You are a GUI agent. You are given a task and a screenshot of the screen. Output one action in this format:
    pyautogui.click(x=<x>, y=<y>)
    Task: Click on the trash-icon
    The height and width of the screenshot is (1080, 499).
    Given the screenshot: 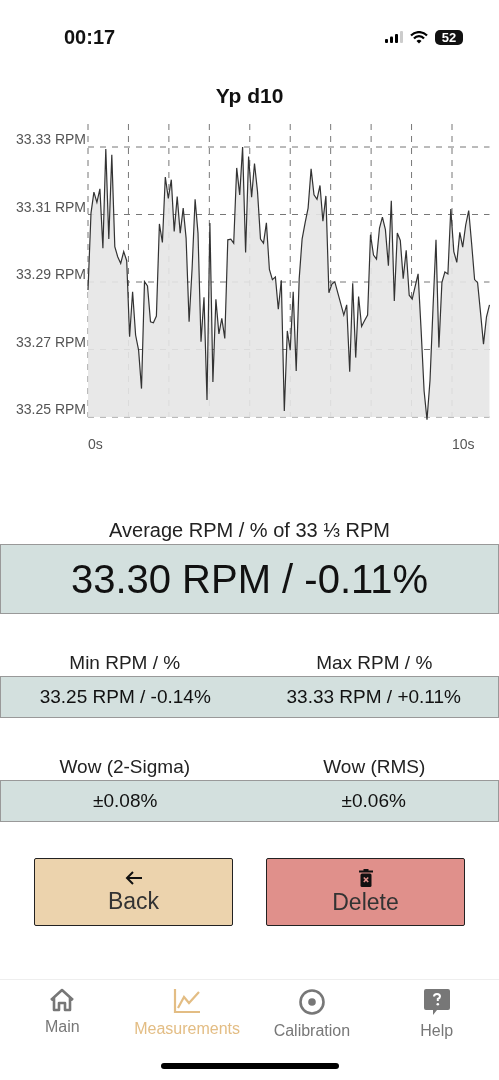 What is the action you would take?
    pyautogui.click(x=365, y=877)
    